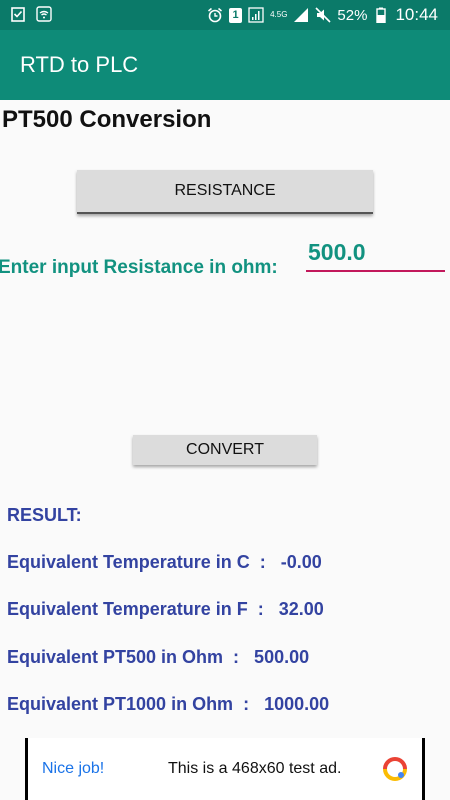 Image resolution: width=450 pixels, height=800 pixels. Describe the element at coordinates (107, 119) in the screenshot. I see `page-title: PT500 Conversion` at that location.